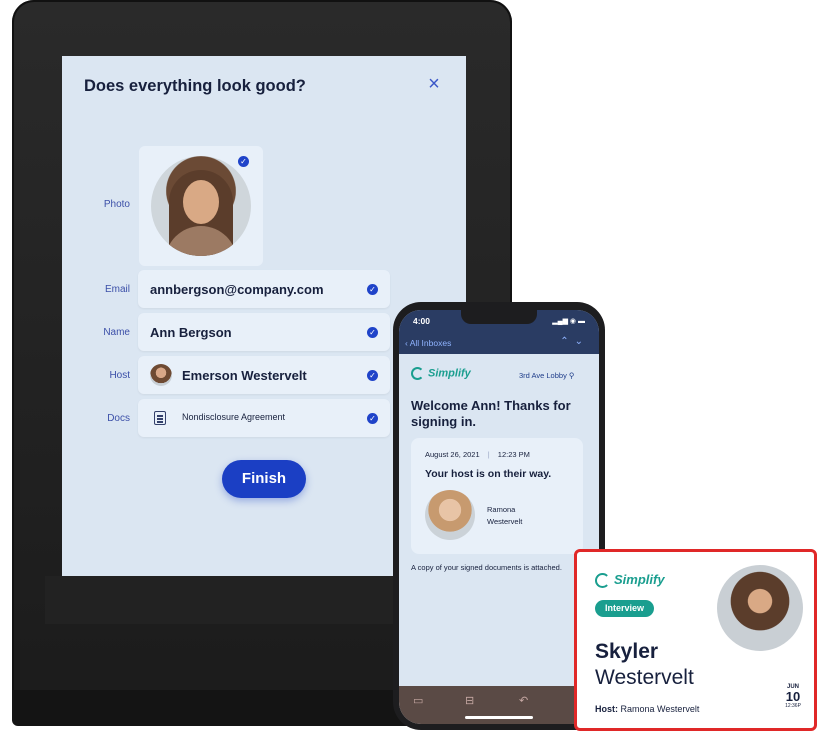  I want to click on badge-host-label: Host:, so click(606, 709).